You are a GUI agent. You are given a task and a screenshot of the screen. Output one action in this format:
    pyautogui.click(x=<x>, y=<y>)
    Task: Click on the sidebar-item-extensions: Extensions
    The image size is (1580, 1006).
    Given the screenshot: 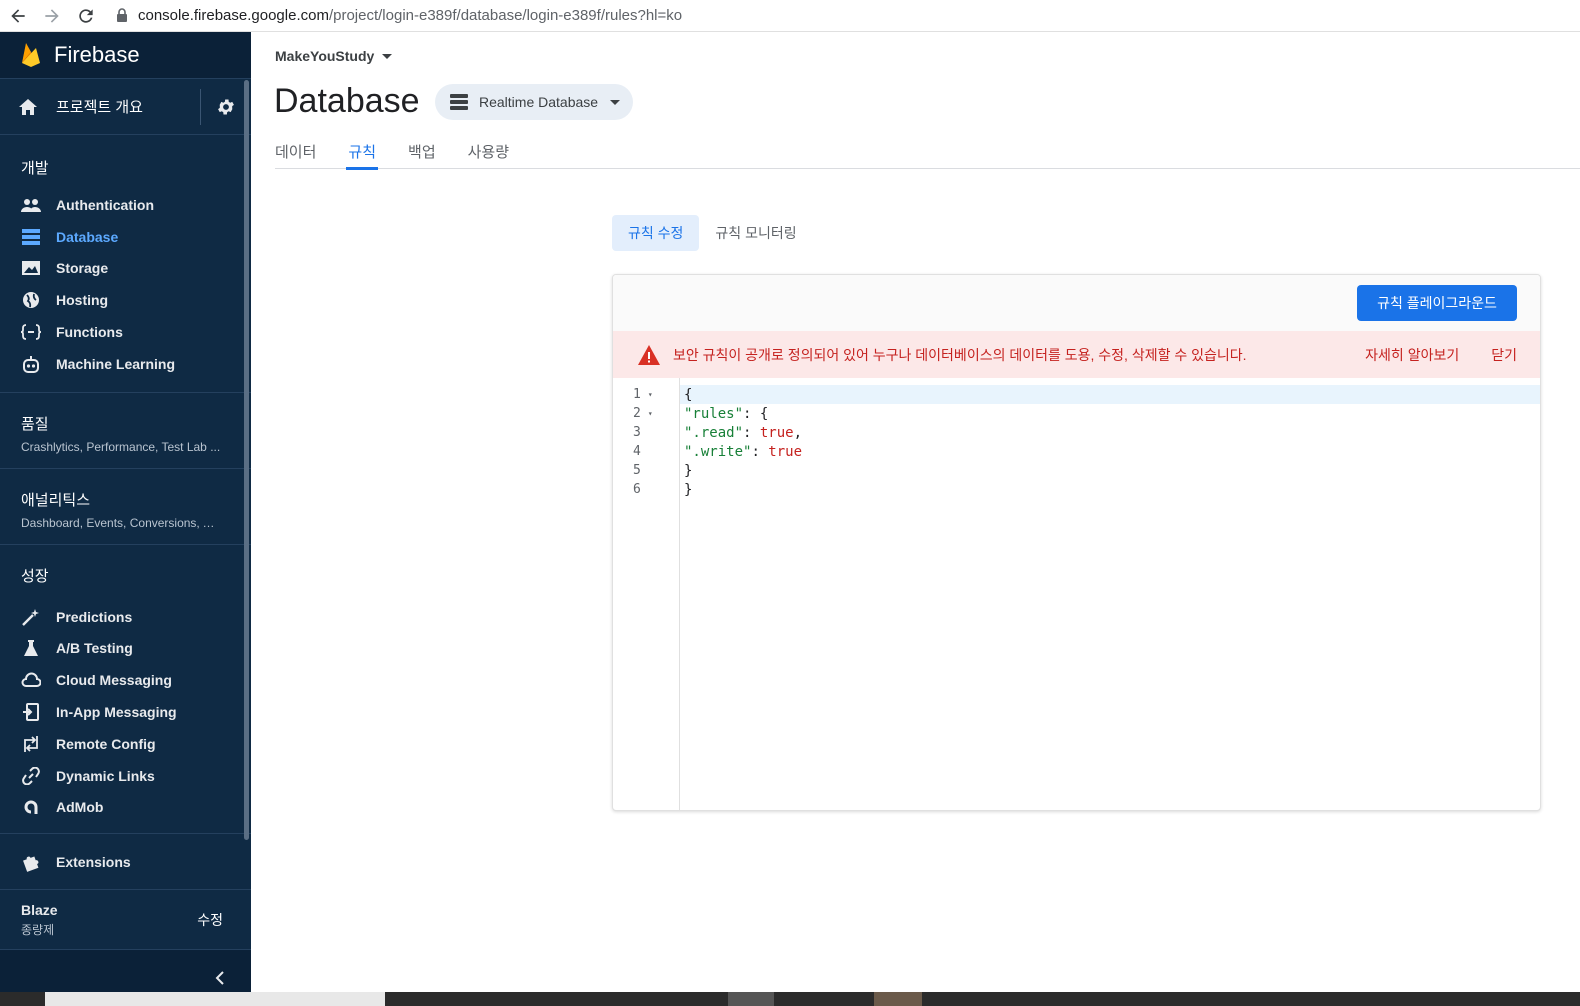 What is the action you would take?
    pyautogui.click(x=125, y=861)
    